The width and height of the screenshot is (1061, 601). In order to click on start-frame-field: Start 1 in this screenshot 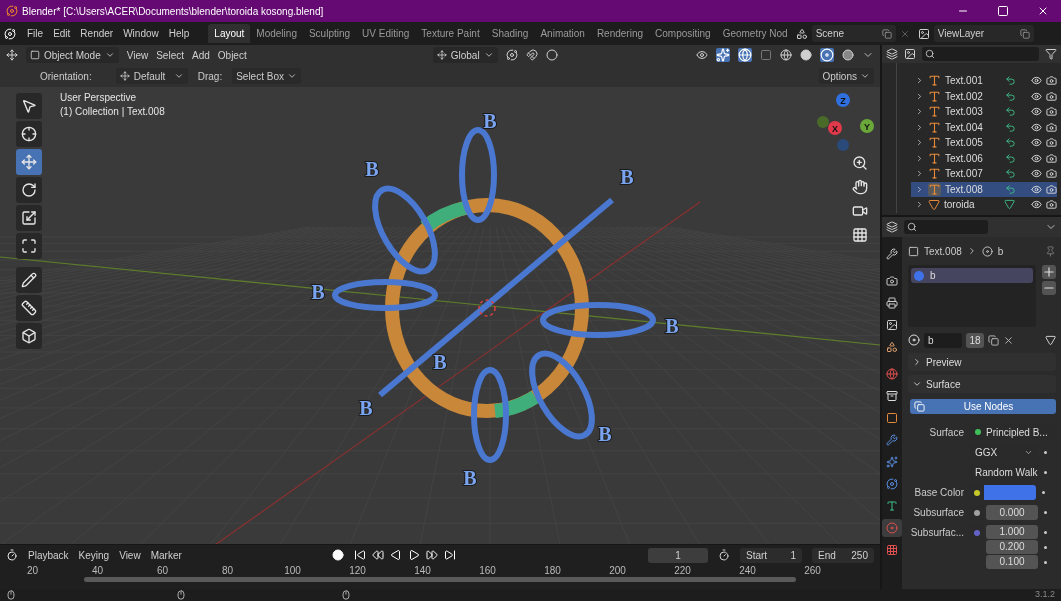, I will do `click(771, 555)`.